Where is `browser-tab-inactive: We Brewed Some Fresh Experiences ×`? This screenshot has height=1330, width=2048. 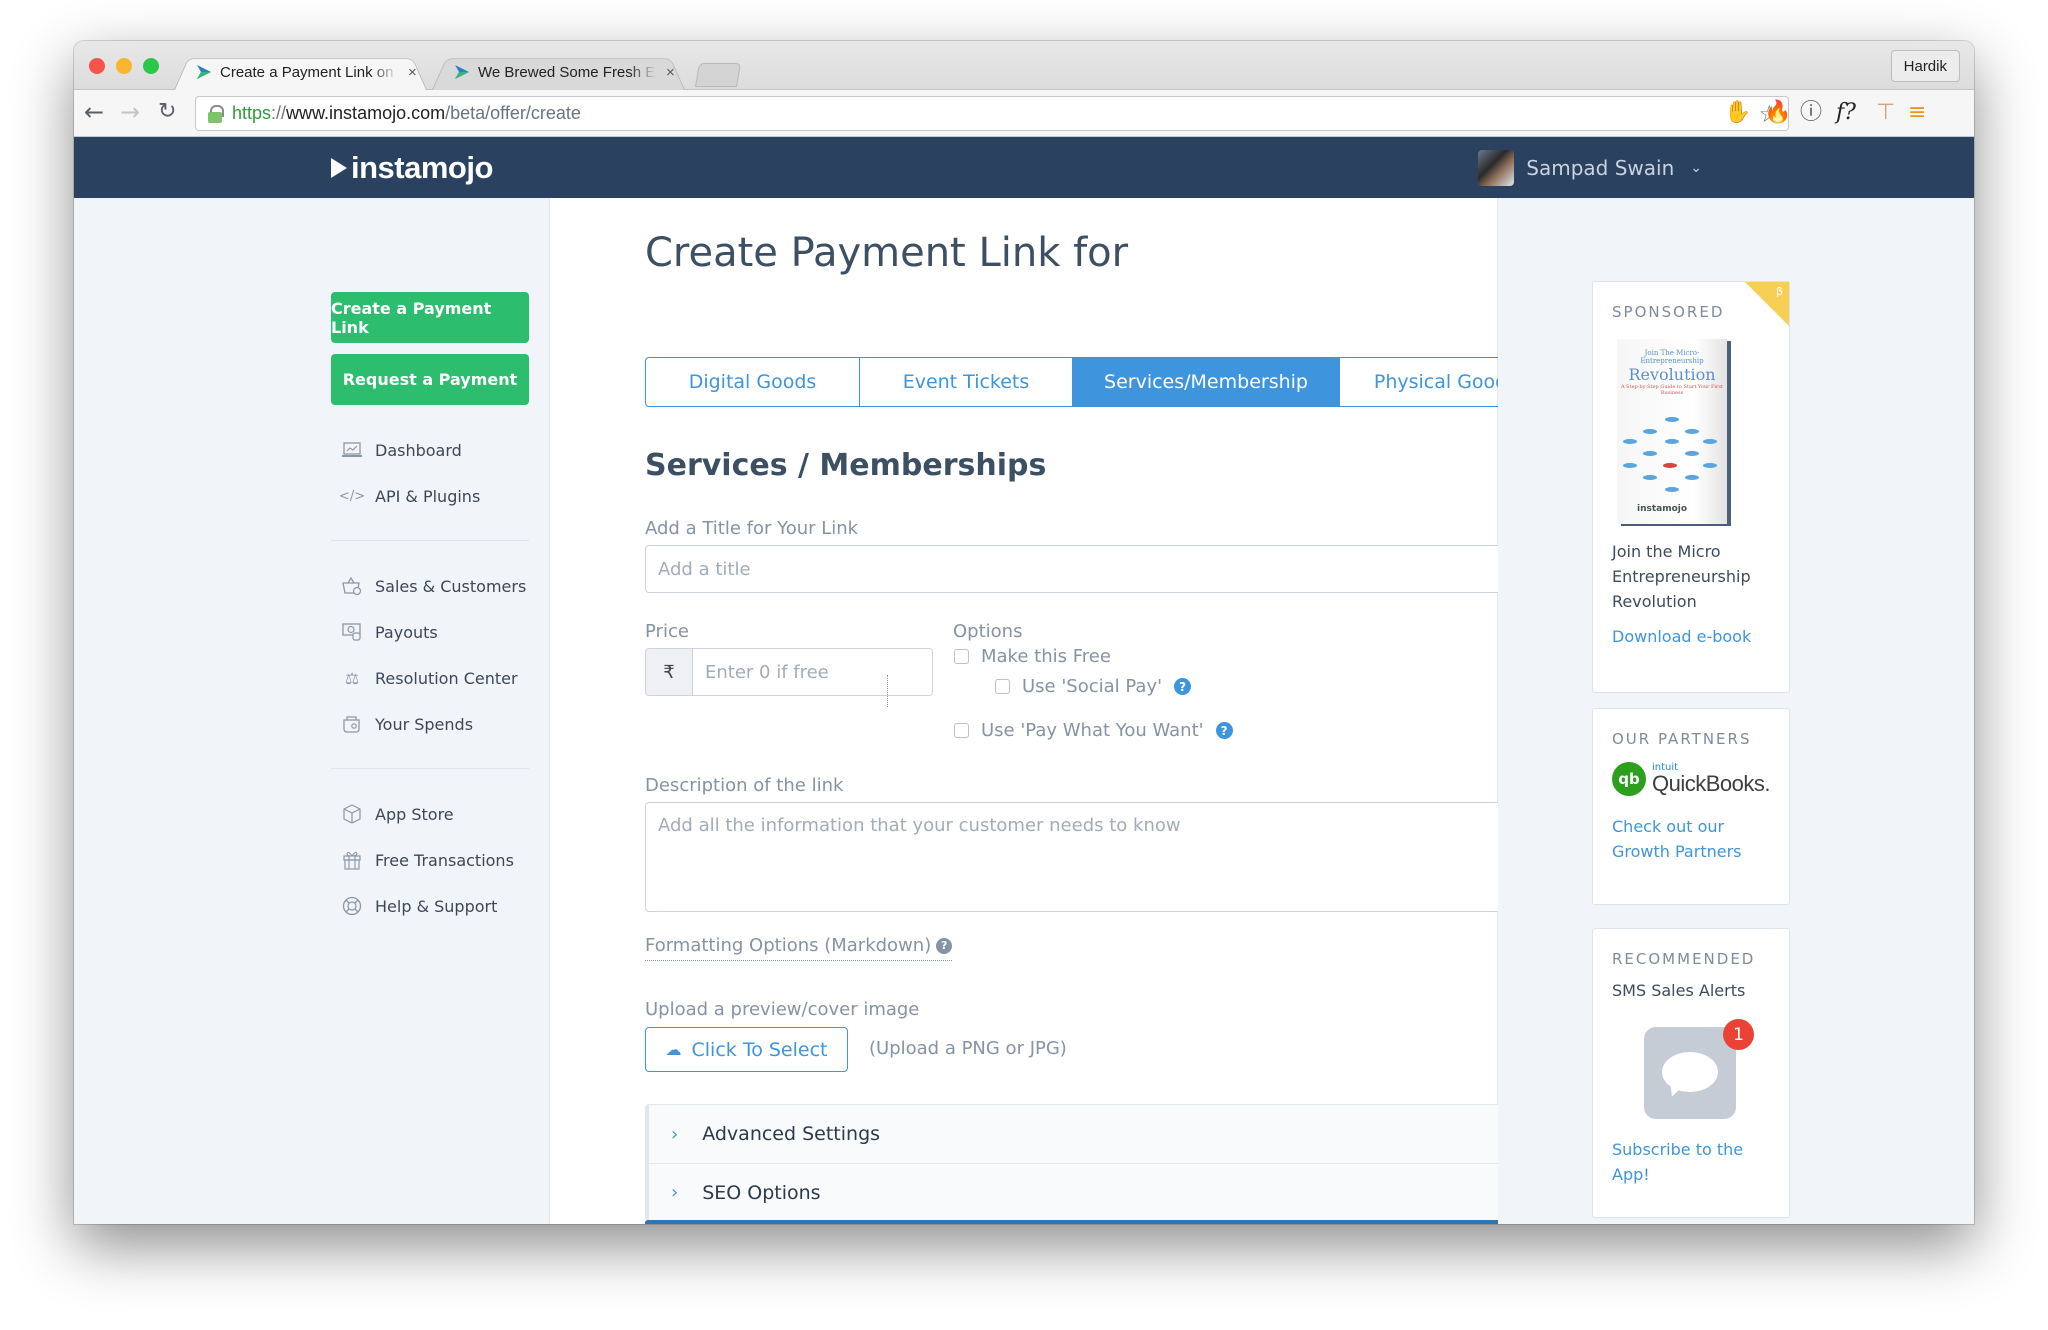
browser-tab-inactive: We Brewed Some Fresh Experiences × is located at coordinates (558, 72).